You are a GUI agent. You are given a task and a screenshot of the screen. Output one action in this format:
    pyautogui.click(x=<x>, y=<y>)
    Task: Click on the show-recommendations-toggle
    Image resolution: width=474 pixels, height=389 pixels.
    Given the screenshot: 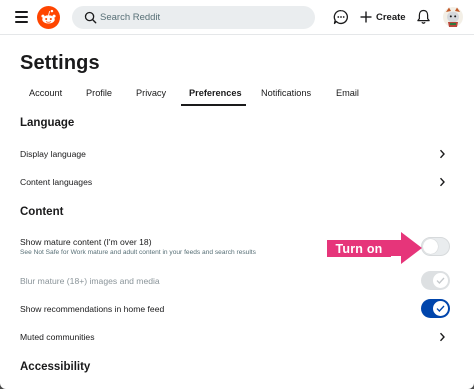 What is the action you would take?
    pyautogui.click(x=435, y=308)
    